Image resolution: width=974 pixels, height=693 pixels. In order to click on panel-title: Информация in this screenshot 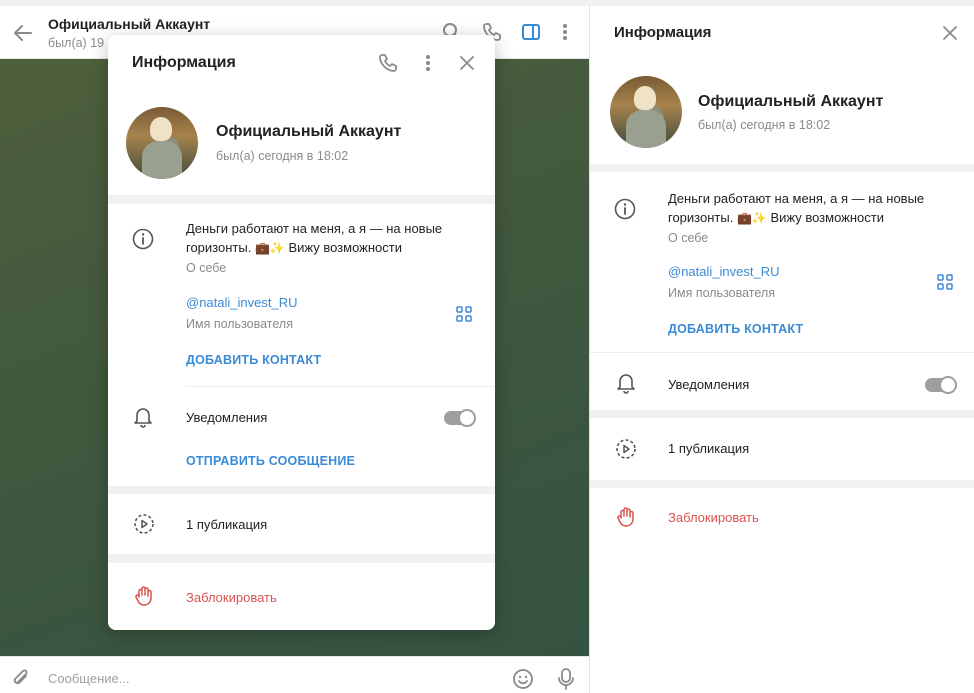, I will do `click(663, 32)`.